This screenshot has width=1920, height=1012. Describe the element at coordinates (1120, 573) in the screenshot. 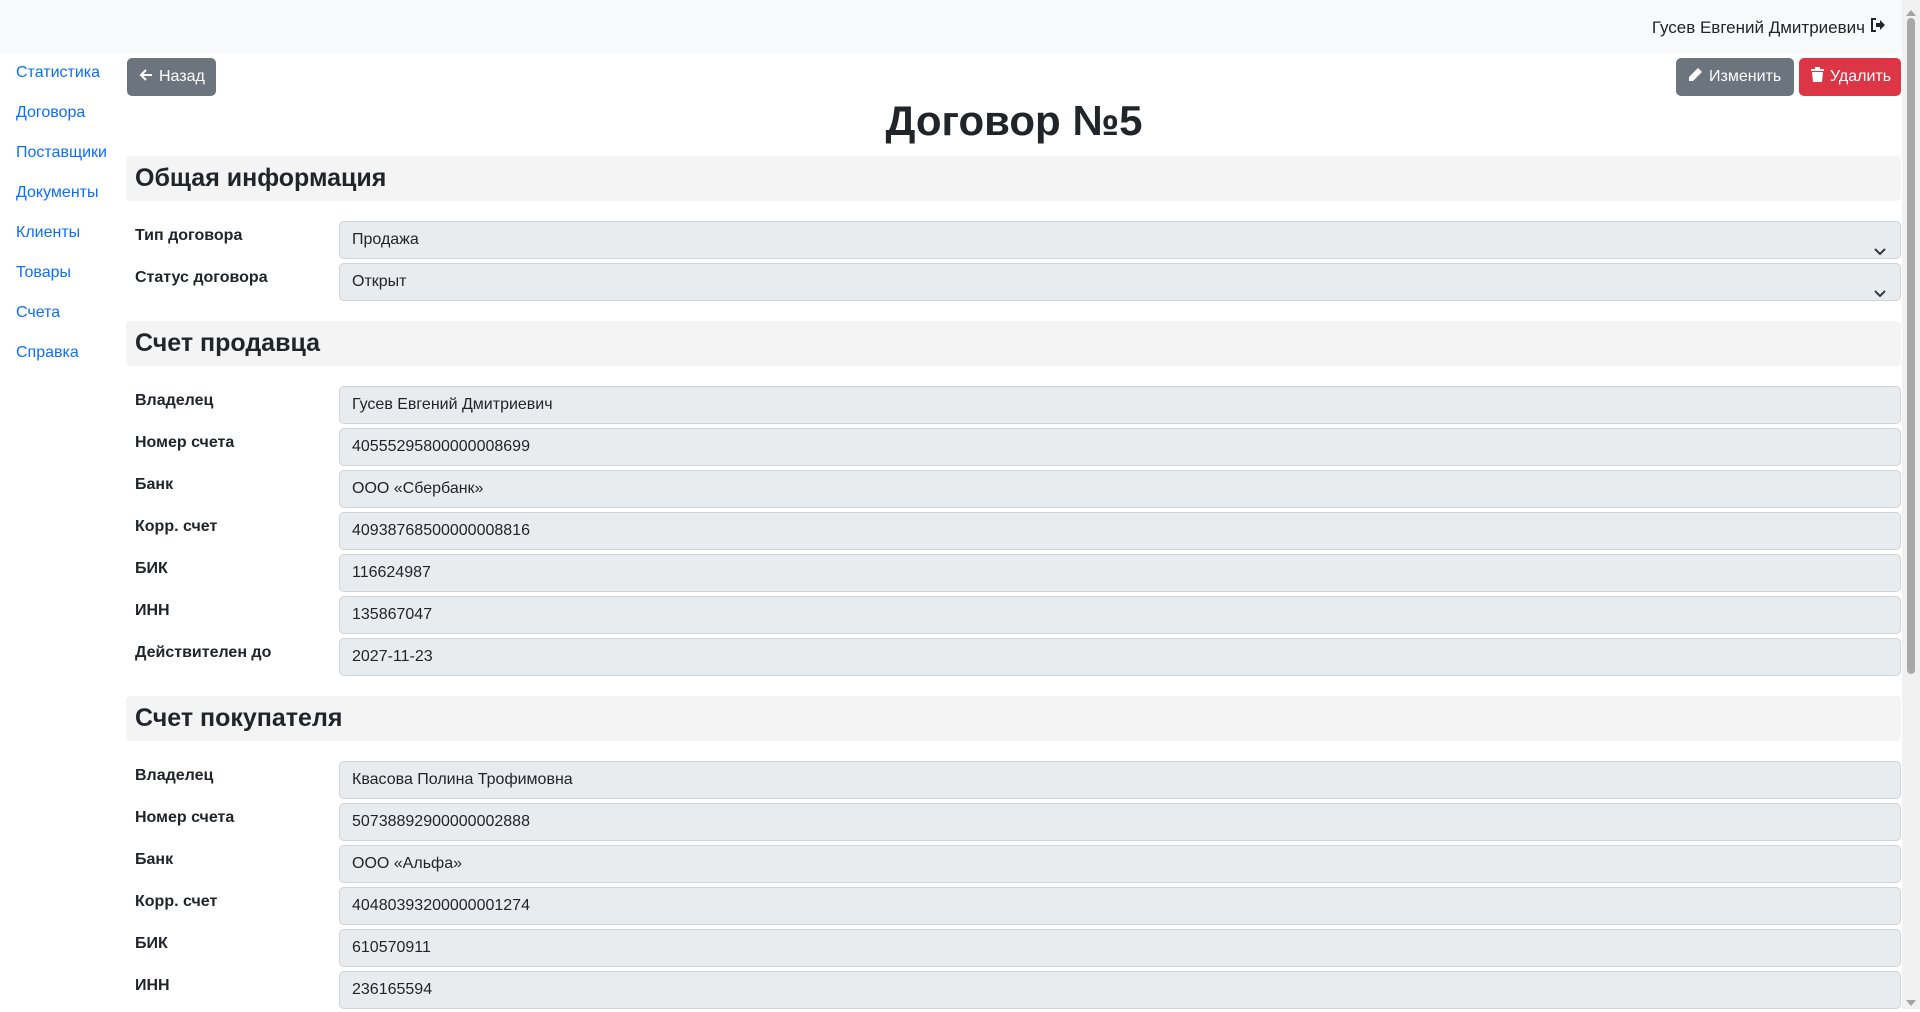

I see `seller-bik-field: 116624987` at that location.